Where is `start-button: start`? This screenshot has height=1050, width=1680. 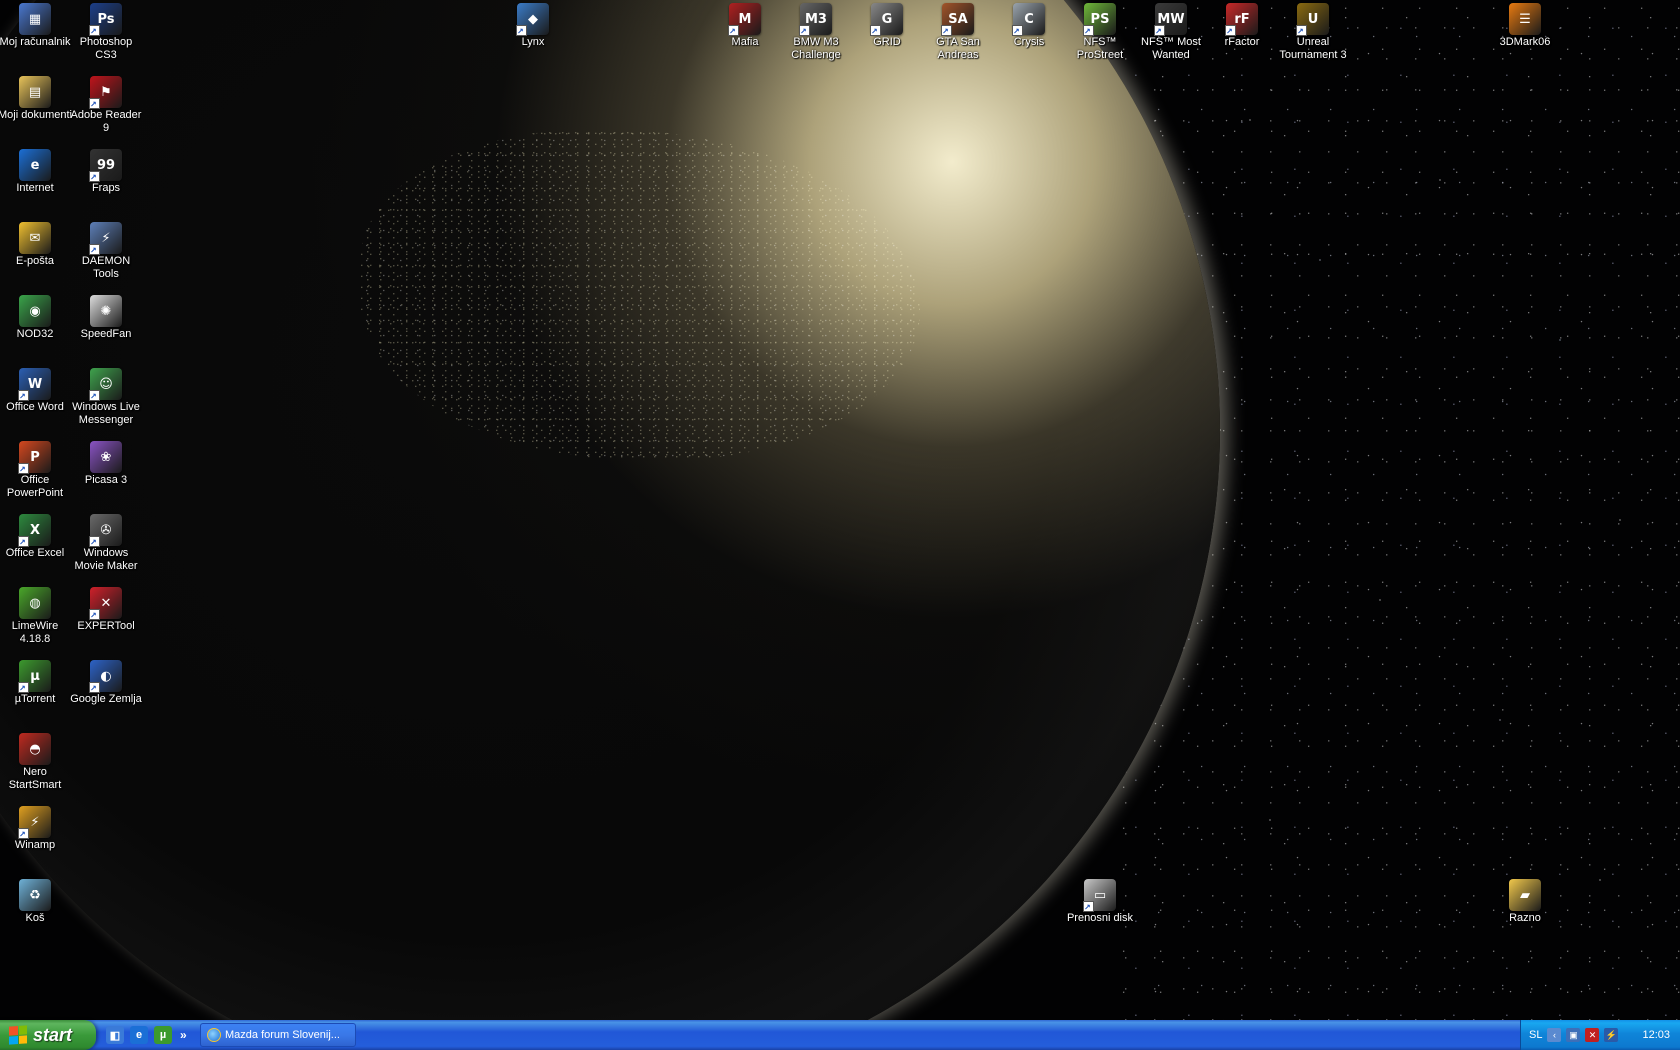 start-button: start is located at coordinates (48, 1035).